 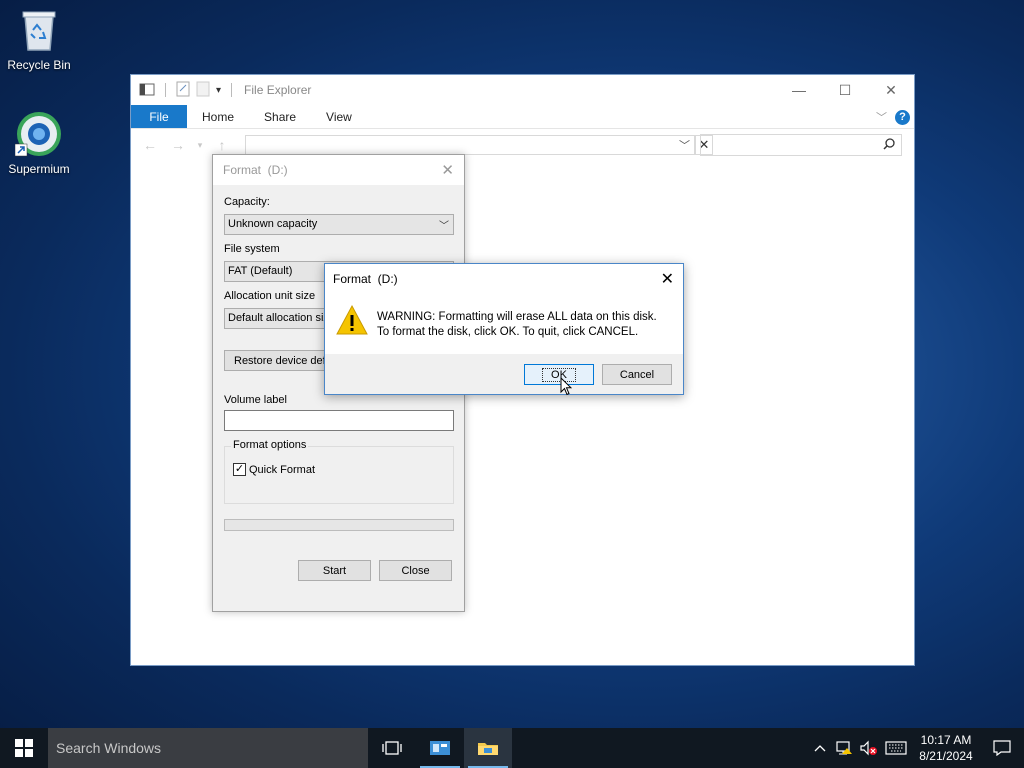 I want to click on tab-view: View, so click(x=339, y=116).